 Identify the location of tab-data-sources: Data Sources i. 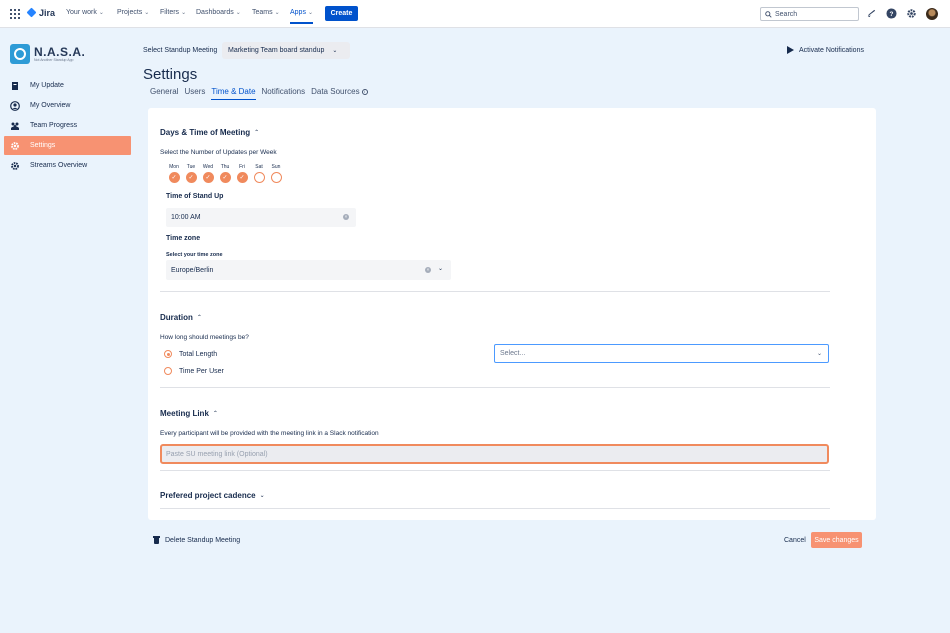
(339, 93).